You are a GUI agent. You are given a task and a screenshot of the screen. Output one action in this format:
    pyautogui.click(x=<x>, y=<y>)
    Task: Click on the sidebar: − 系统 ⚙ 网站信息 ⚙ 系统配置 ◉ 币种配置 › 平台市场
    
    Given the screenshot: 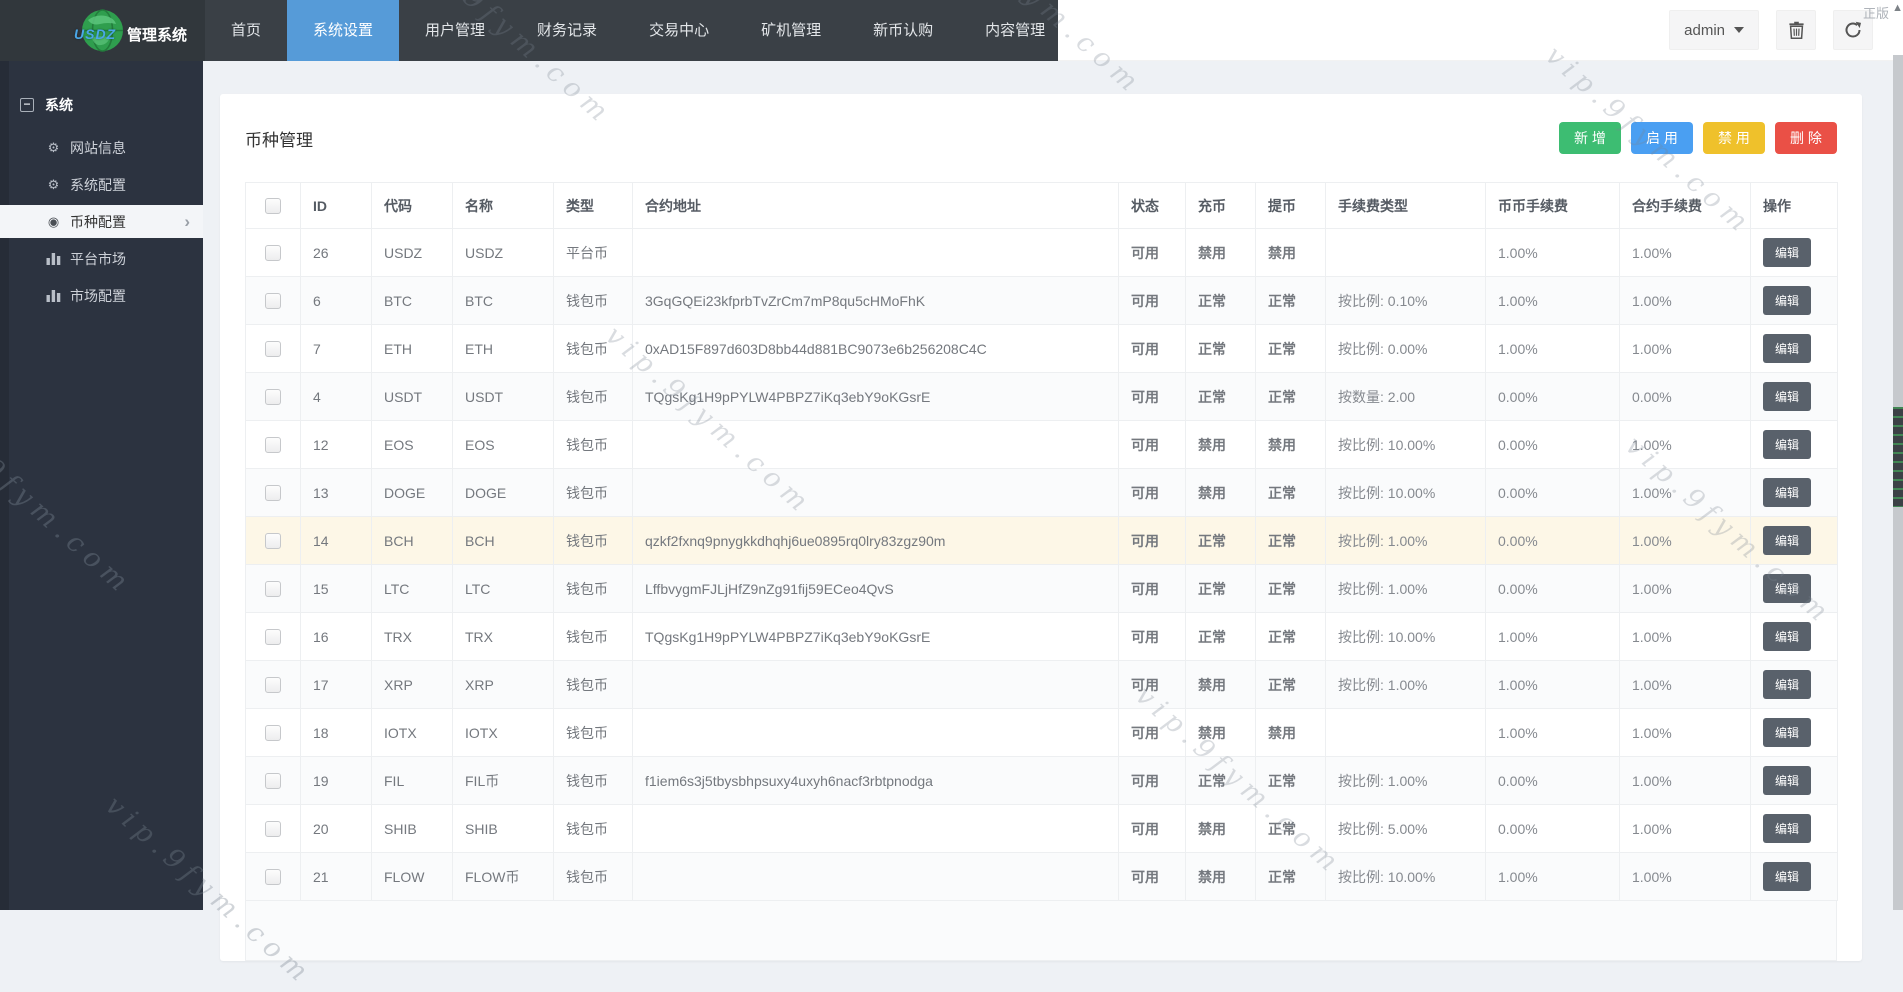 What is the action you would take?
    pyautogui.click(x=101, y=485)
    